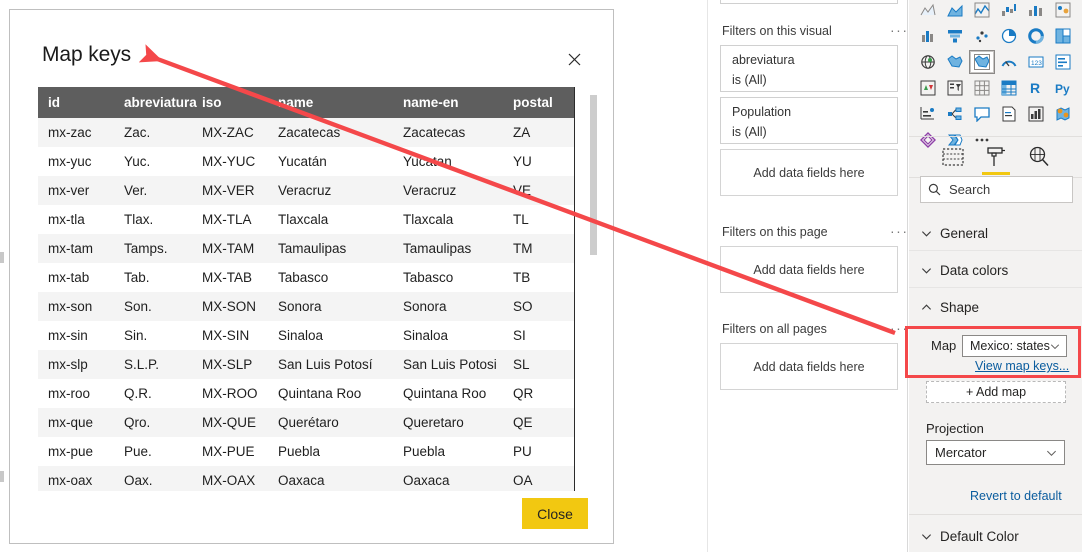 Image resolution: width=1082 pixels, height=552 pixels. What do you see at coordinates (1009, 88) in the screenshot?
I see `matrix-icon` at bounding box center [1009, 88].